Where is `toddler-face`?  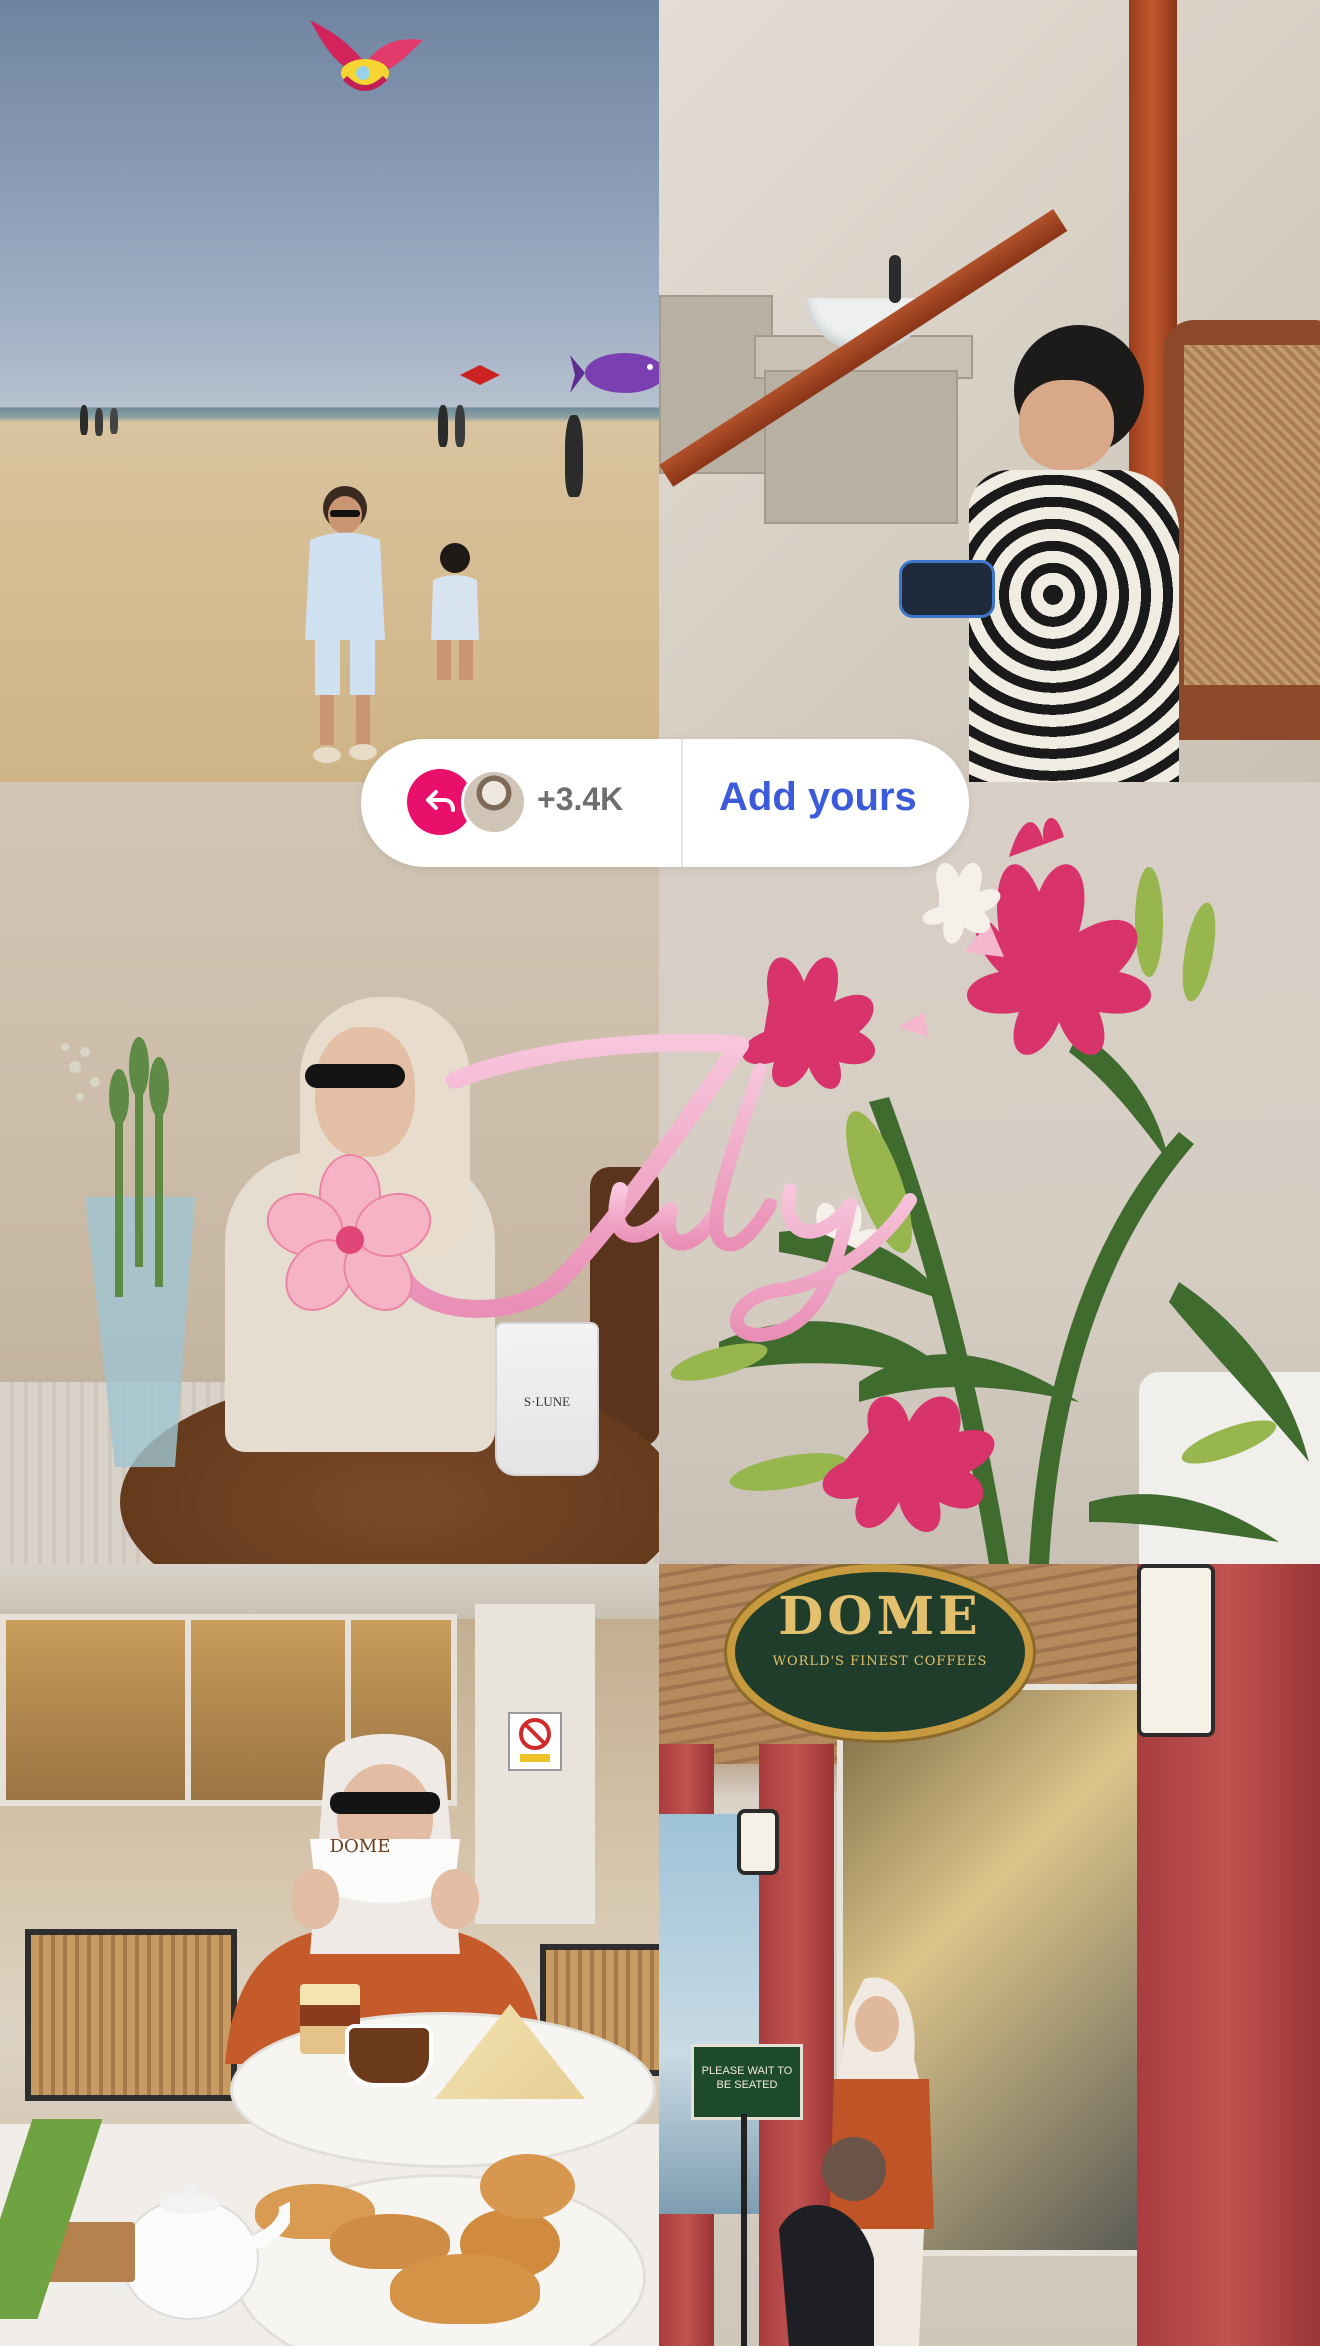
toddler-face is located at coordinates (1066, 425).